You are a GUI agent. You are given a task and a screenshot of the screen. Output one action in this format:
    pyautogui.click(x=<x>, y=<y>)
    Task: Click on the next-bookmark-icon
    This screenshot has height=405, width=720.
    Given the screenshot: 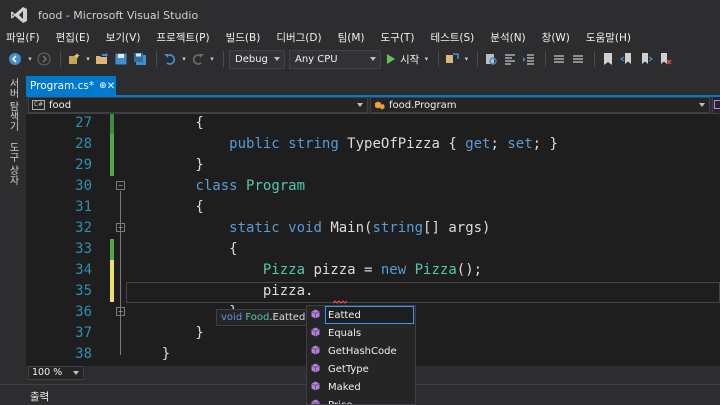 What is the action you would take?
    pyautogui.click(x=646, y=59)
    